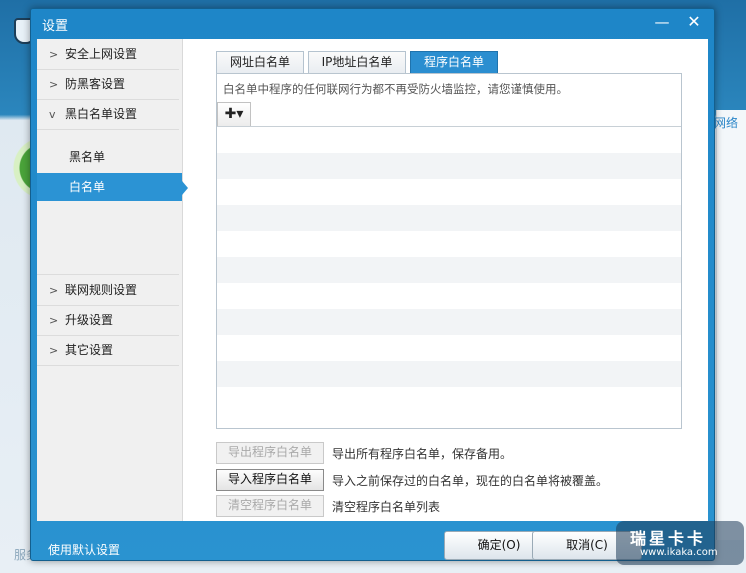  Describe the element at coordinates (668, 538) in the screenshot. I see `watermark-title: 瑞星卡卡` at that location.